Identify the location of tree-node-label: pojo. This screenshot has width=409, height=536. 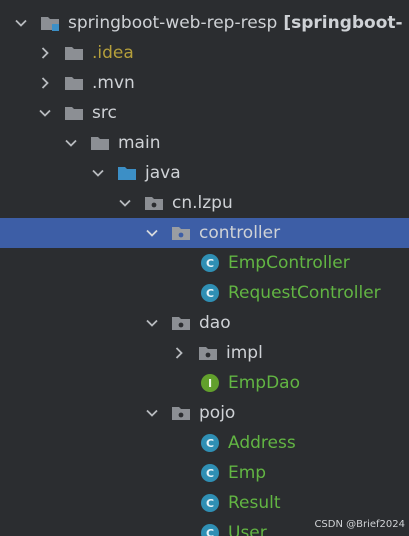
(217, 413).